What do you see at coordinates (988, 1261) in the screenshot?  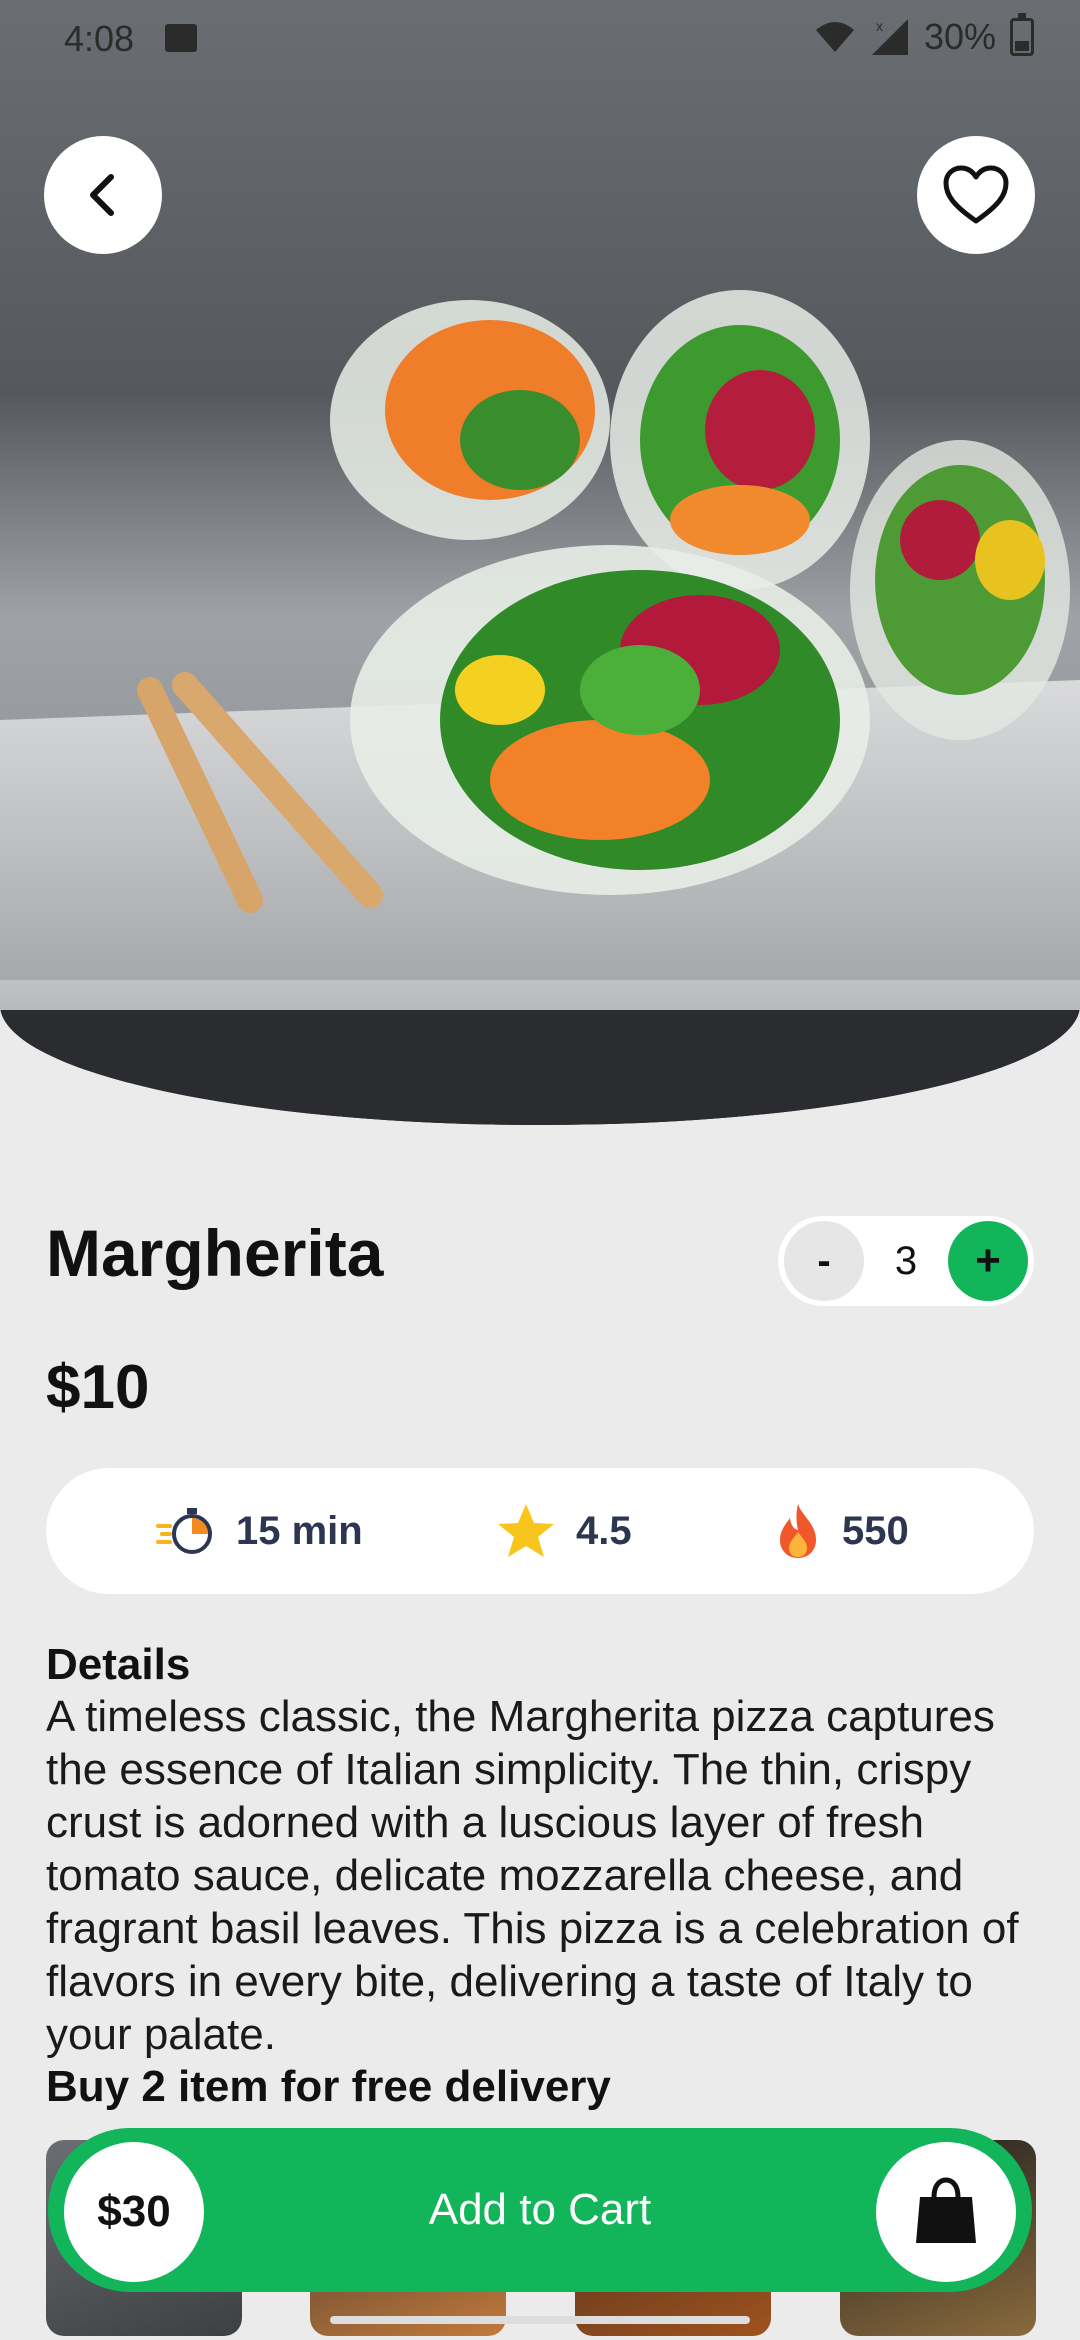 I see `increase-quantity-button: +` at bounding box center [988, 1261].